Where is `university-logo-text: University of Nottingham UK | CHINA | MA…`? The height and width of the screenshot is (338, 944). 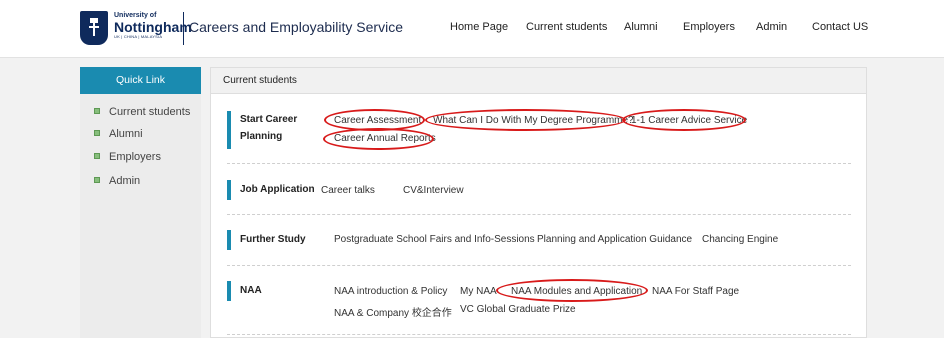
university-logo-text: University of Nottingham UK | CHINA | MA… is located at coordinates (153, 26).